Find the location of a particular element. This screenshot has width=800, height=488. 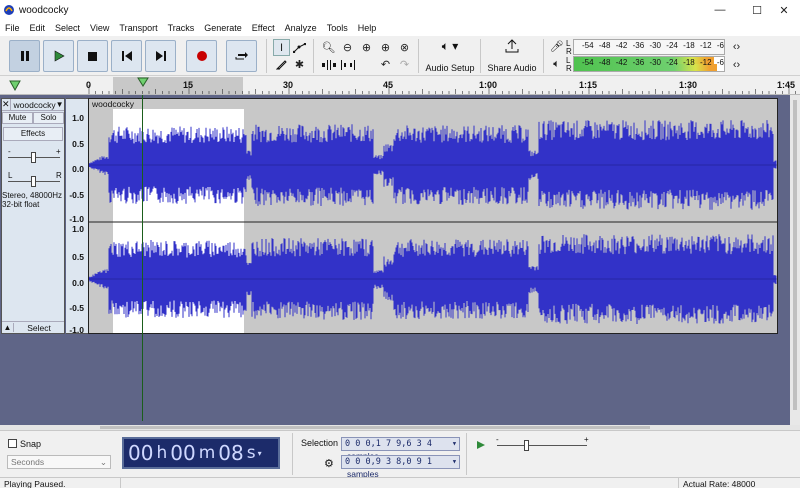

speed-slider-thumb is located at coordinates (526, 445).